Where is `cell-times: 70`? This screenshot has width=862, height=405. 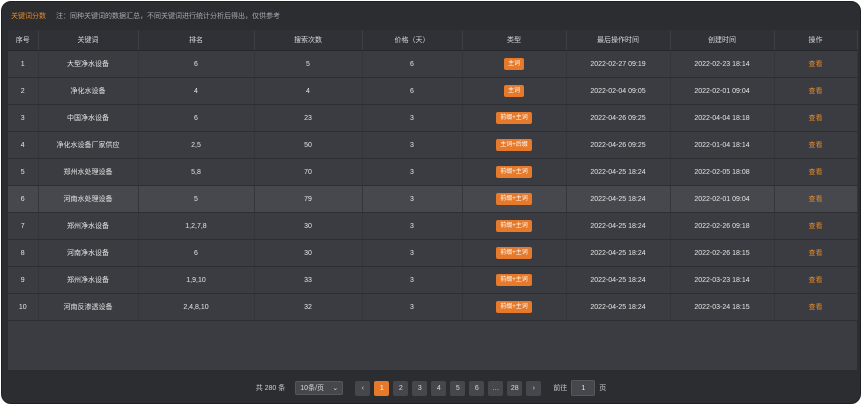 cell-times: 70 is located at coordinates (308, 172).